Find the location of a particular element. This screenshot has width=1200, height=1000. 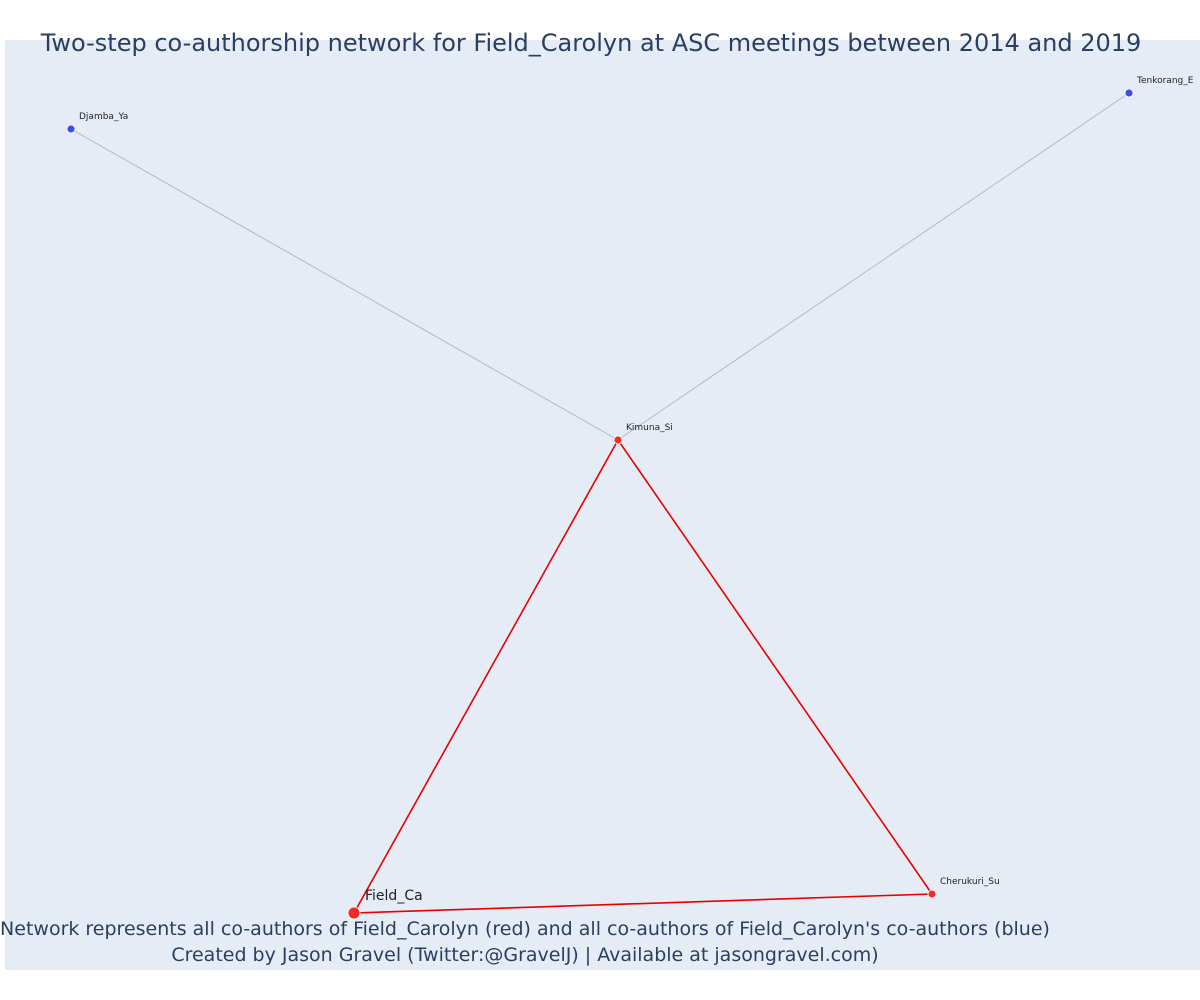

node-label: Cherukuri_Su is located at coordinates (970, 882).